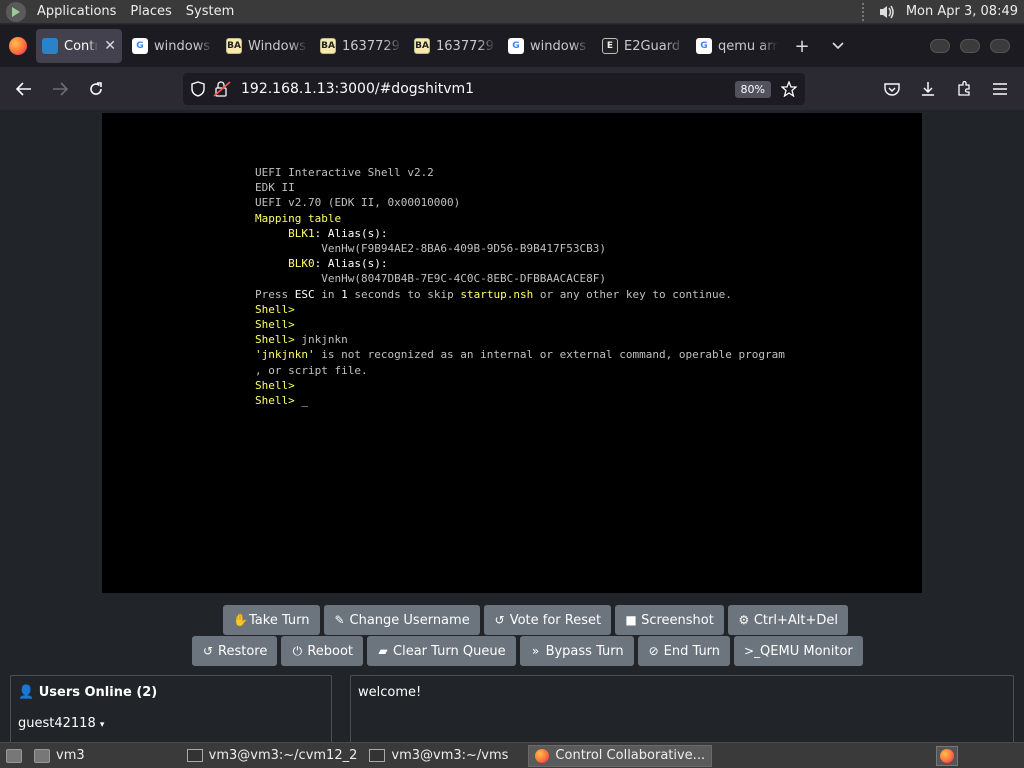 This screenshot has height=768, width=1024. What do you see at coordinates (210, 11) in the screenshot?
I see `menu-system: System` at bounding box center [210, 11].